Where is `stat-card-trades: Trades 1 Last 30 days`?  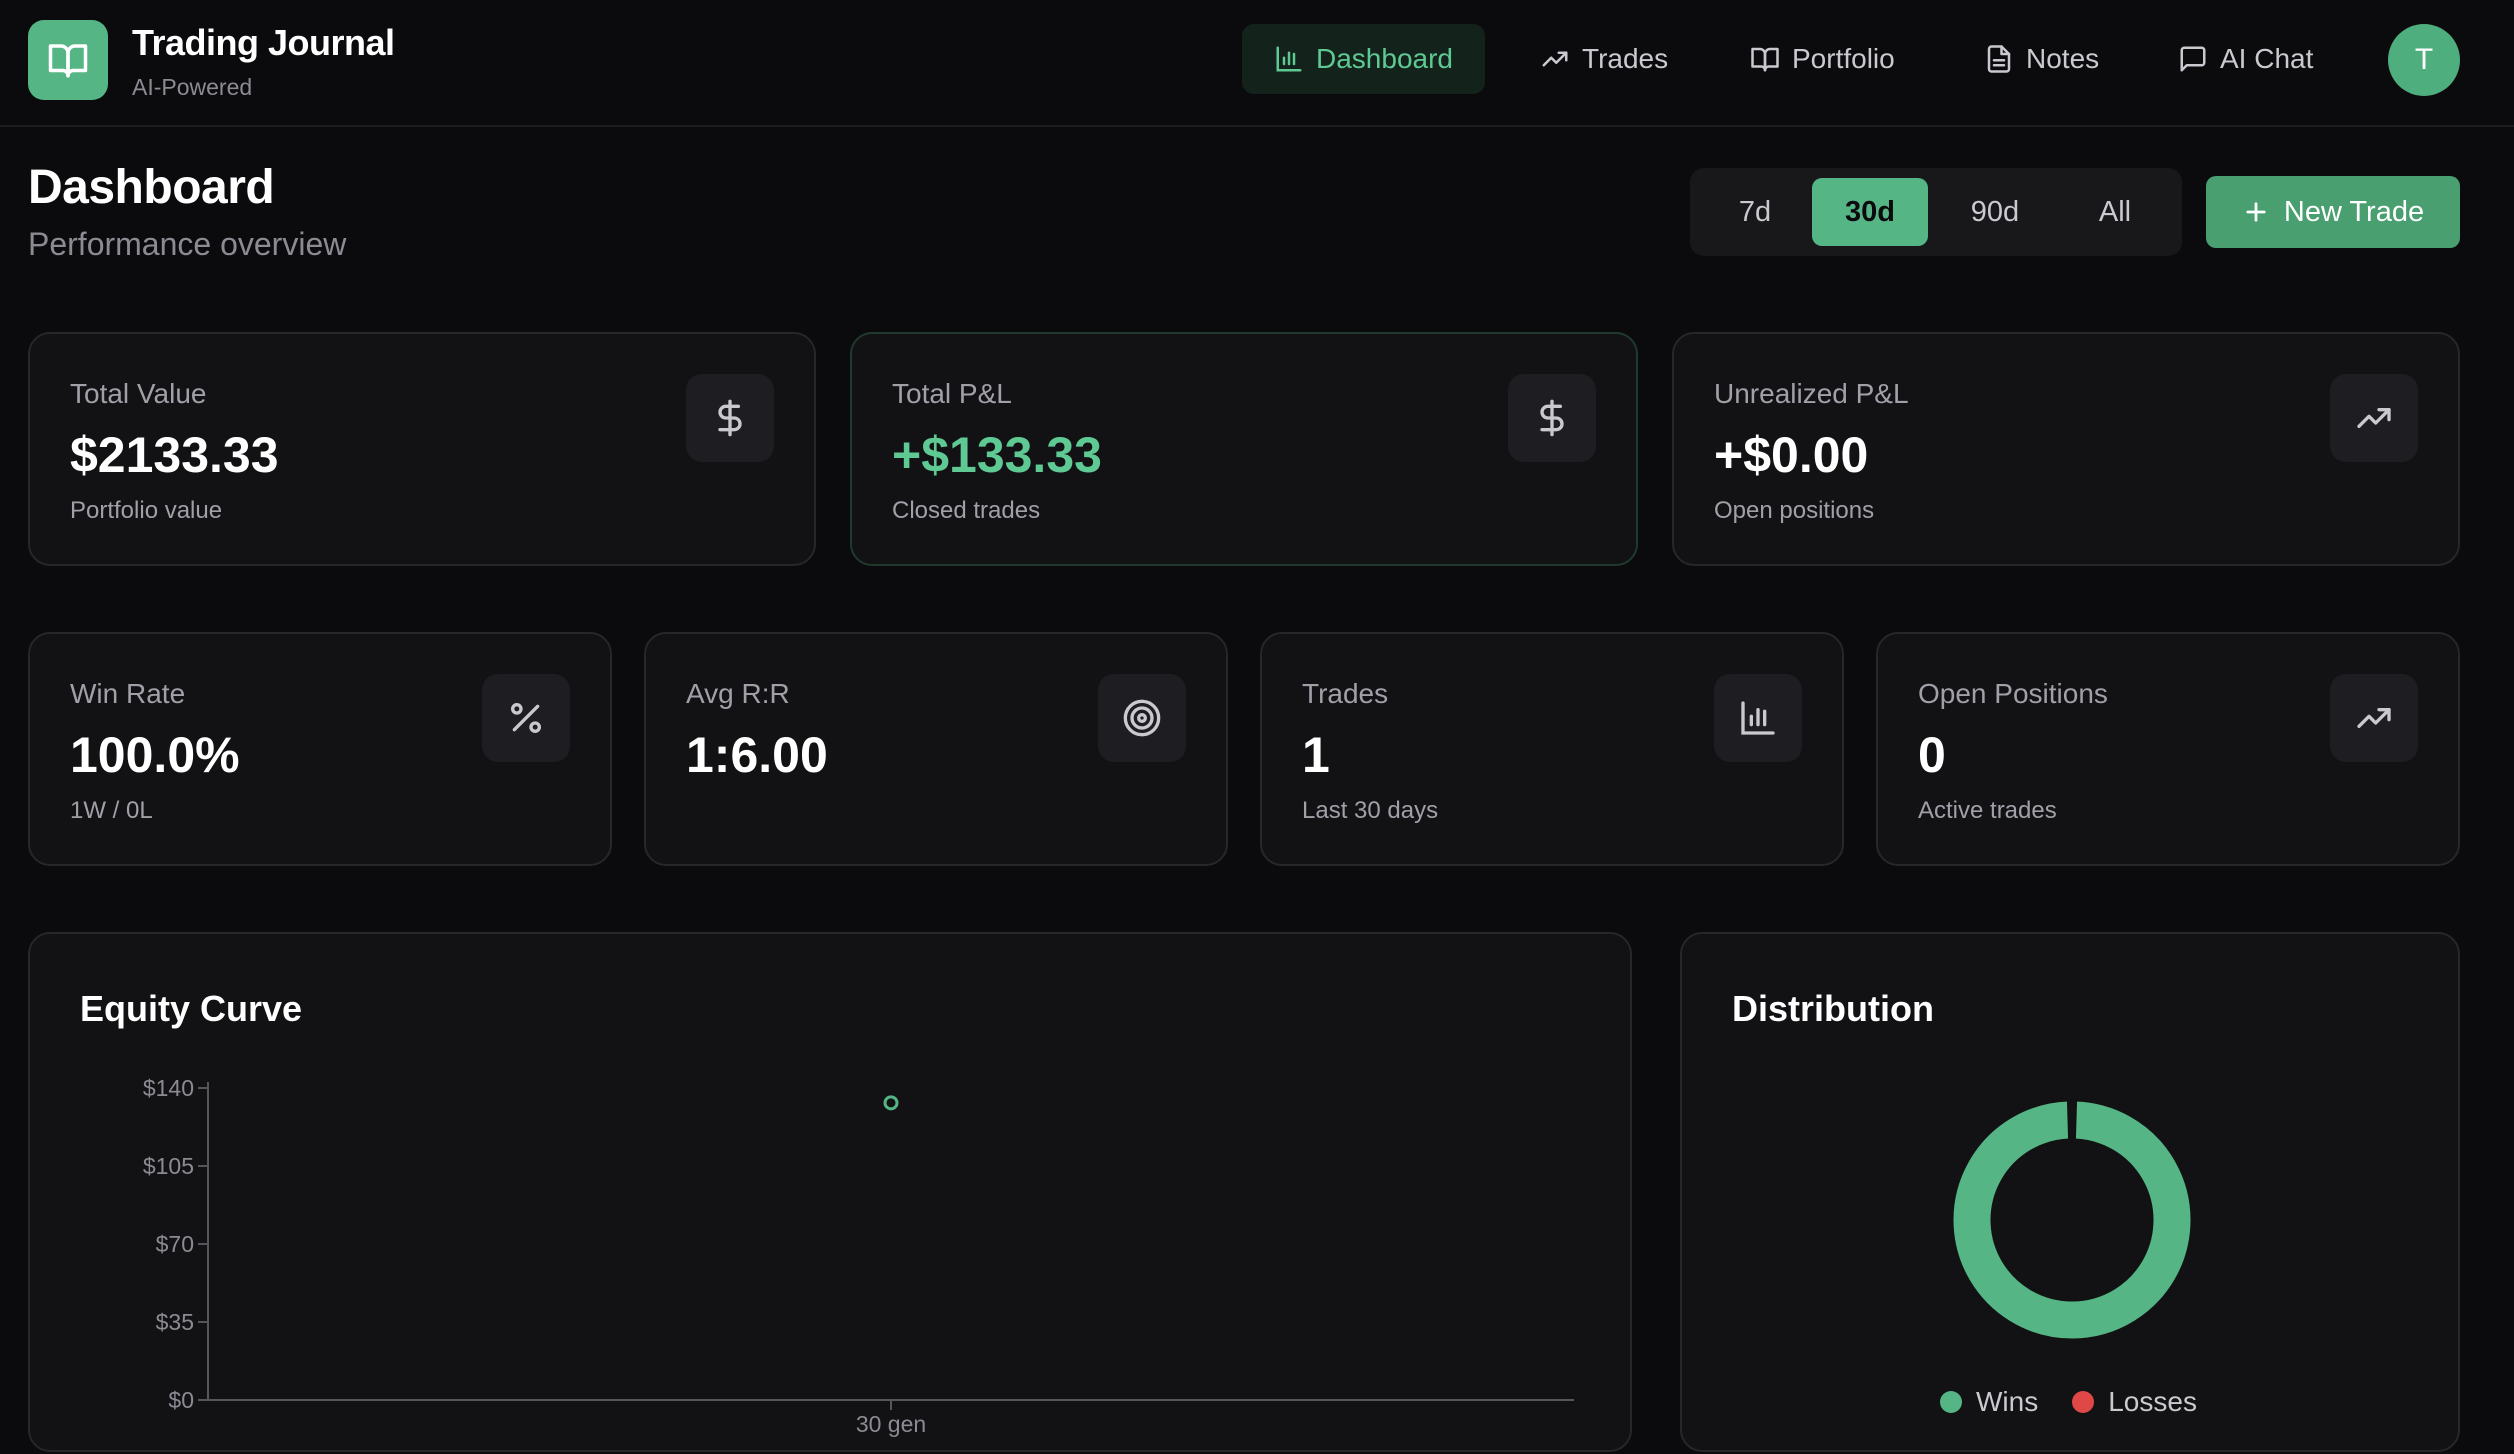
stat-card-trades: Trades 1 Last 30 days is located at coordinates (1552, 749).